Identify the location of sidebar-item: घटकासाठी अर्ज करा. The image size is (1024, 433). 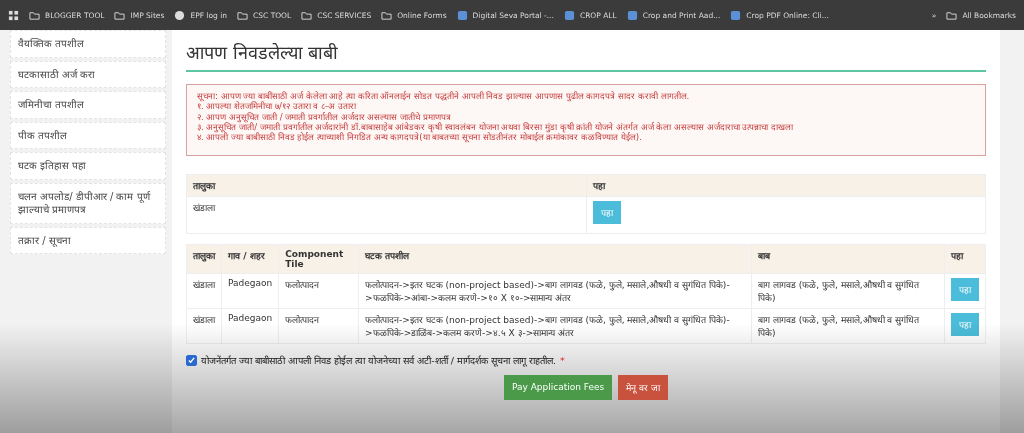
(88, 74).